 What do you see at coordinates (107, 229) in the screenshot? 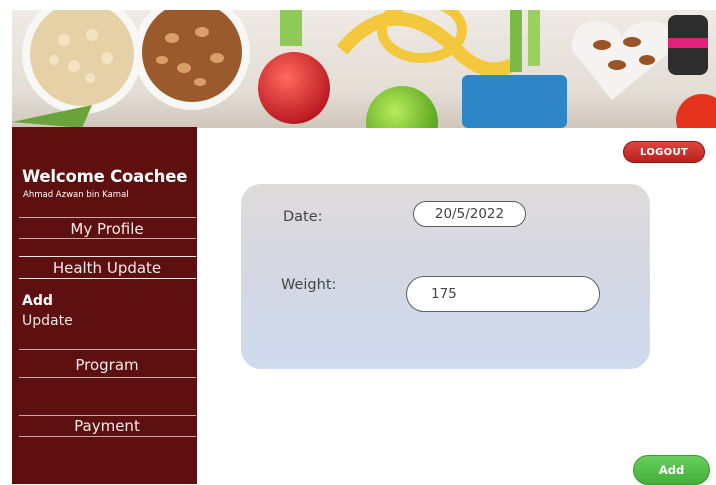
I see `sidebar-item-my-profile: My Profile` at bounding box center [107, 229].